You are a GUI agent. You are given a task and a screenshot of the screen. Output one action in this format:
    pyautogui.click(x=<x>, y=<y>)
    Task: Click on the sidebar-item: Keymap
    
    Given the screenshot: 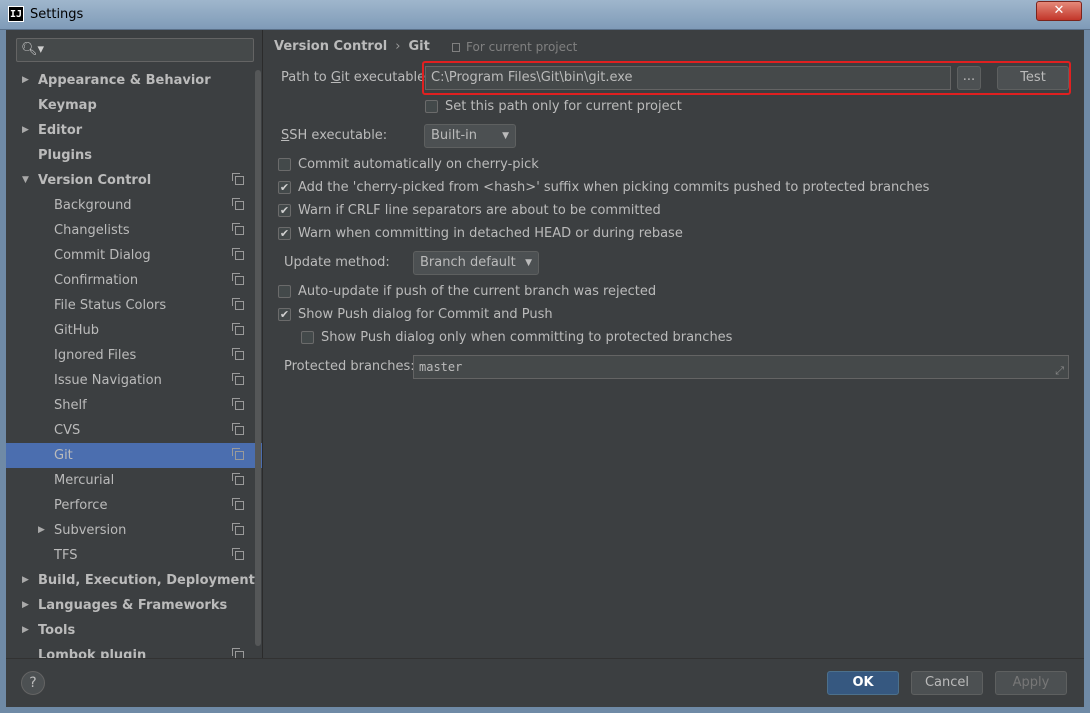 What is the action you would take?
    pyautogui.click(x=134, y=105)
    